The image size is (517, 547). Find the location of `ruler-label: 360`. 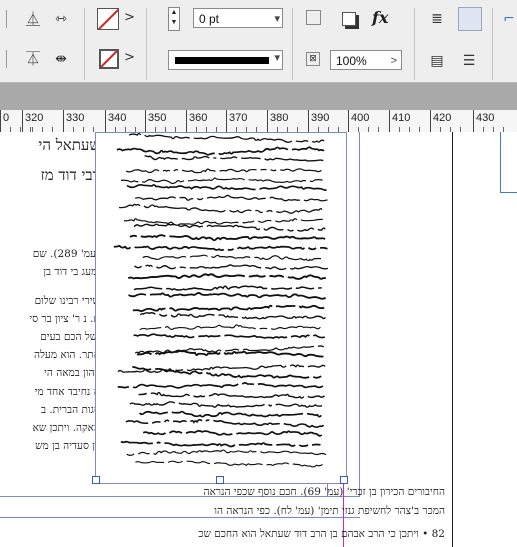

ruler-label: 360 is located at coordinates (198, 118).